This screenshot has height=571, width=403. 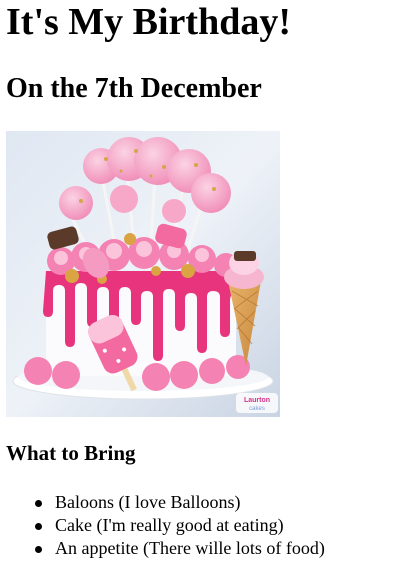 I want to click on list-item-label: Baloons (I love Balloons), so click(x=148, y=502).